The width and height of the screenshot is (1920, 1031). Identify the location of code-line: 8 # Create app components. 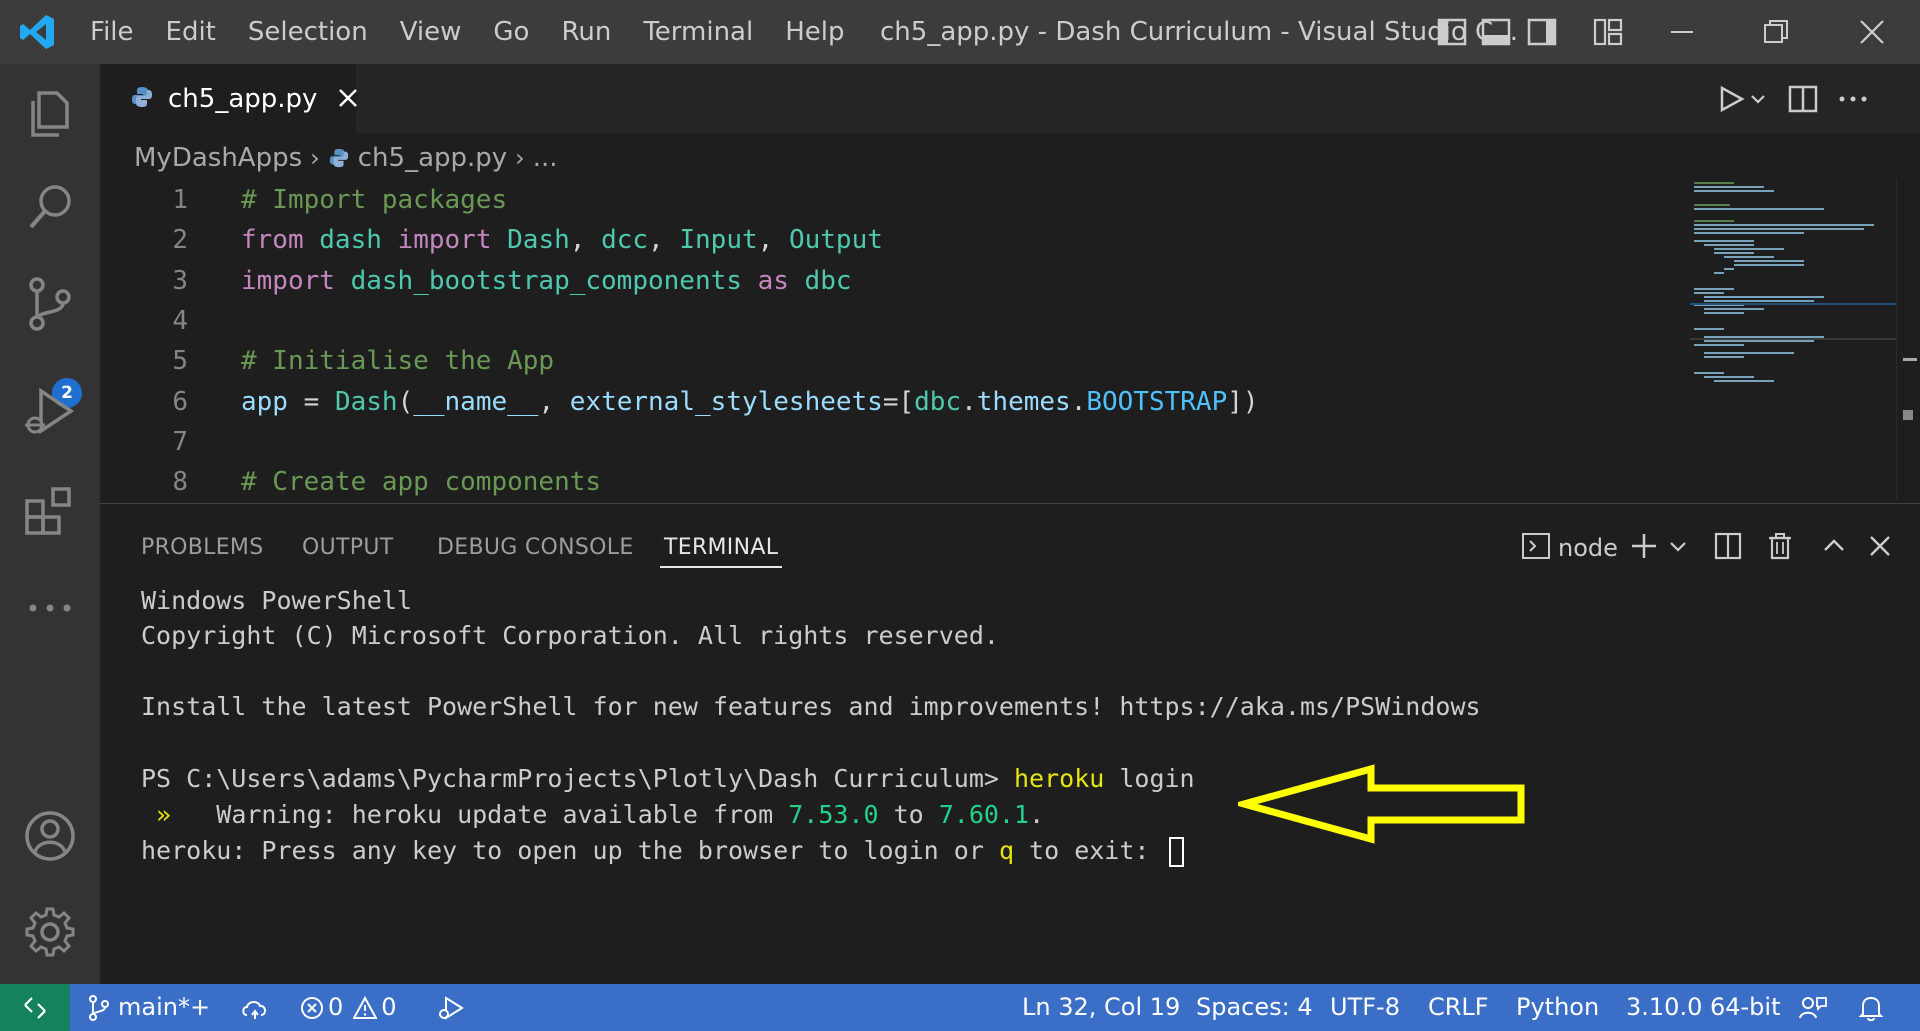
(895, 482).